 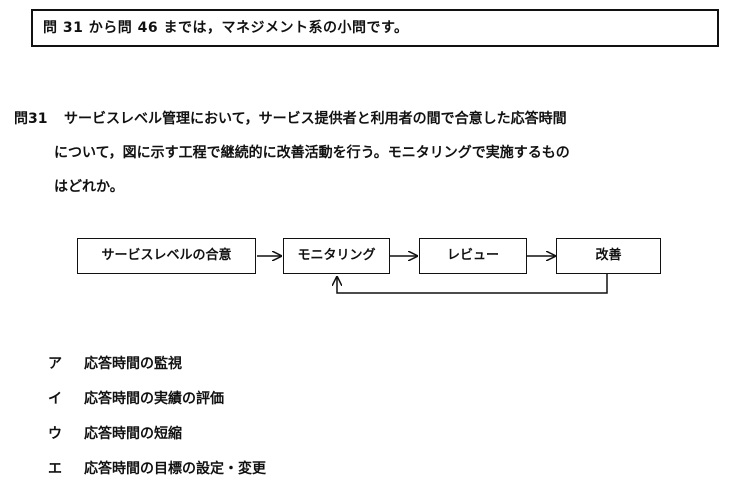 I want to click on choice-text: 応答時間の目標の設定・変更, so click(x=175, y=469).